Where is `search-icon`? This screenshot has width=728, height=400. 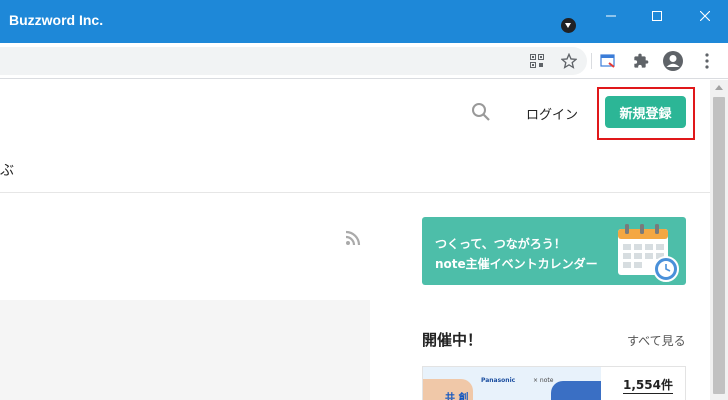
search-icon is located at coordinates (481, 112).